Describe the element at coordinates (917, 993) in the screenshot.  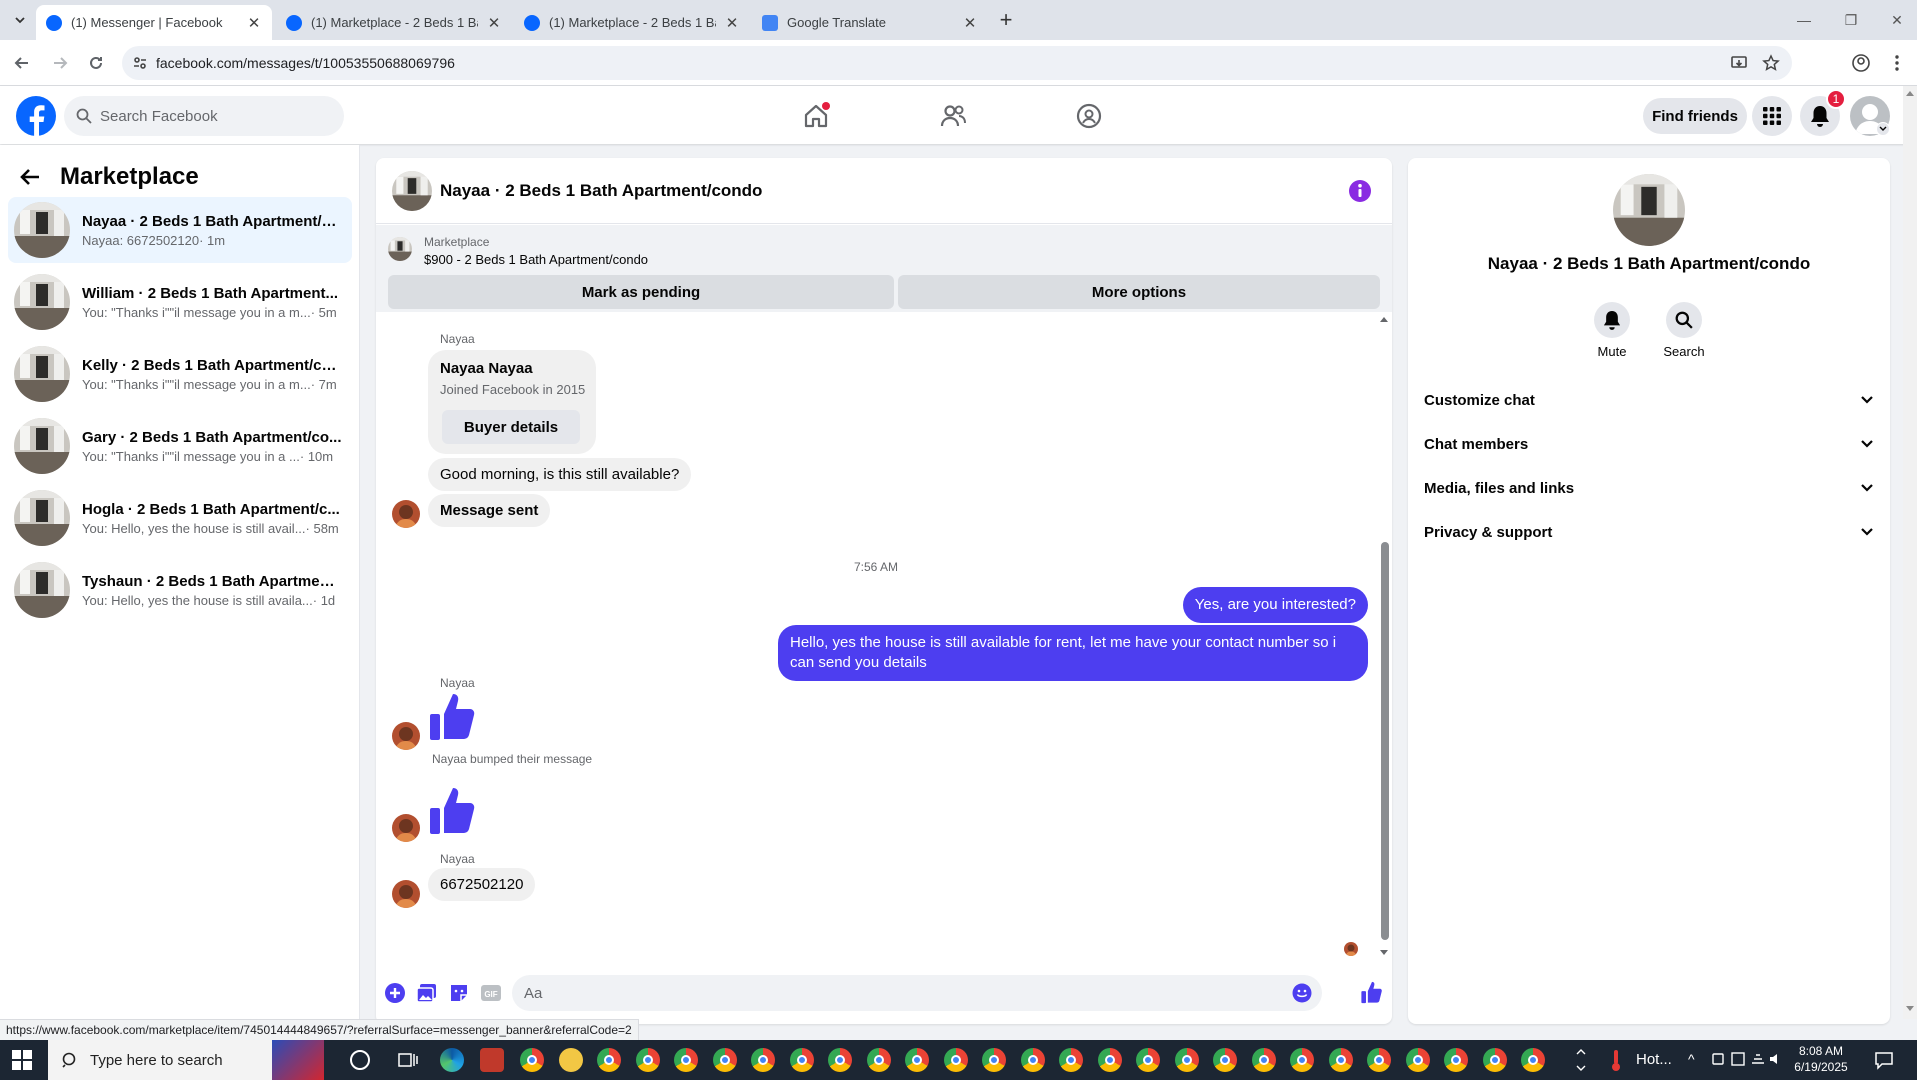
I see `message-input: Aa` at that location.